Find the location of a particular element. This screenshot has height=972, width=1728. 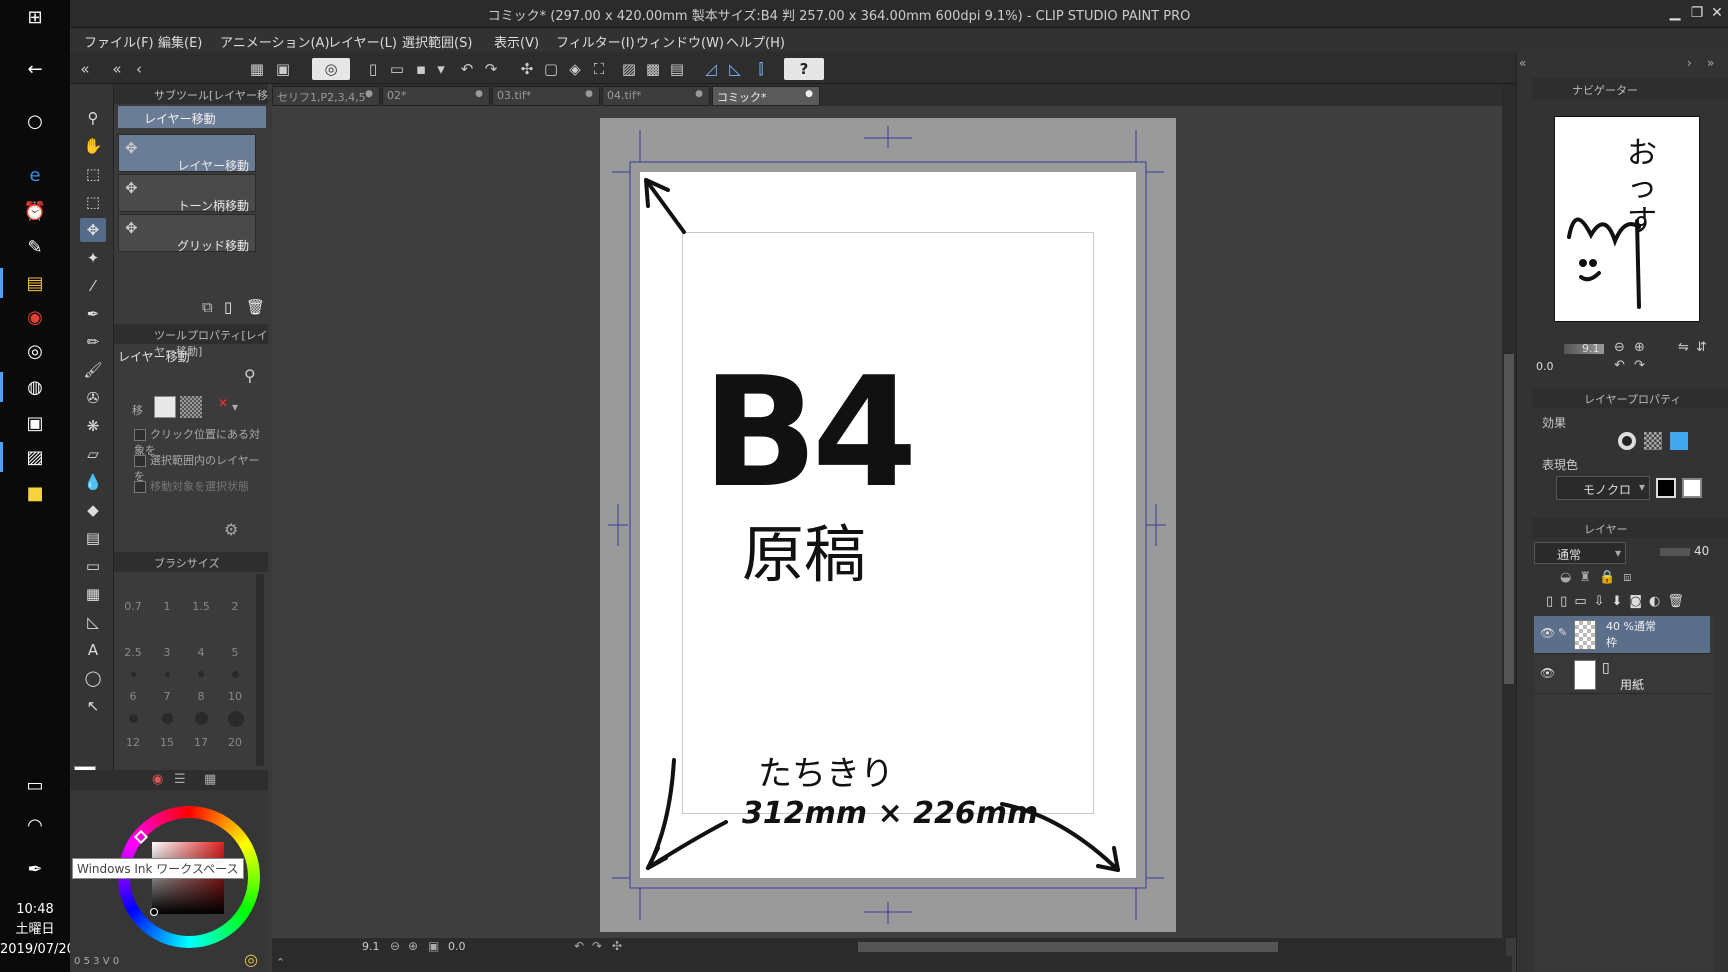

tab-02: 02* ● is located at coordinates (436, 96).